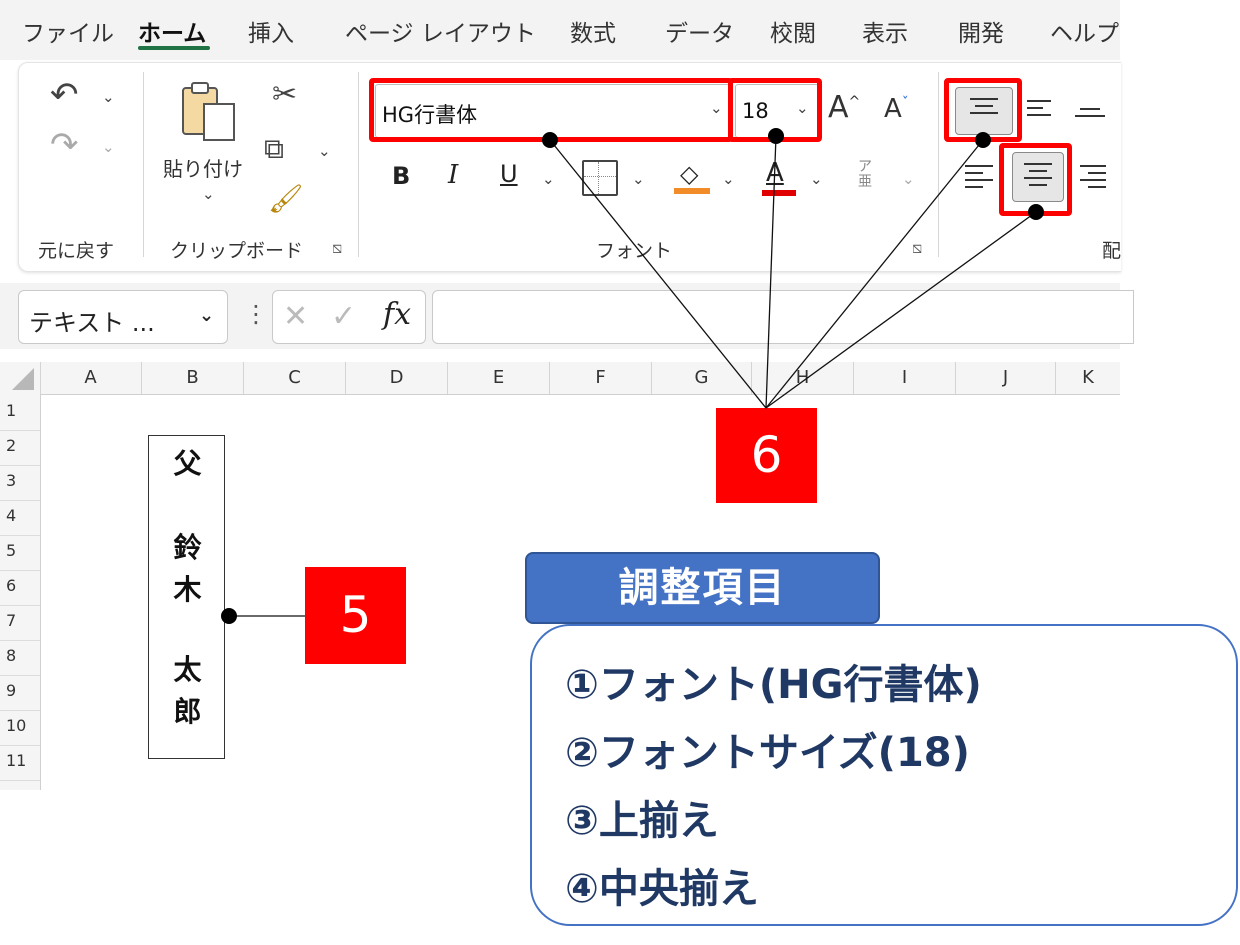 This screenshot has height=945, width=1240. I want to click on cut-icon: ✂, so click(284, 95).